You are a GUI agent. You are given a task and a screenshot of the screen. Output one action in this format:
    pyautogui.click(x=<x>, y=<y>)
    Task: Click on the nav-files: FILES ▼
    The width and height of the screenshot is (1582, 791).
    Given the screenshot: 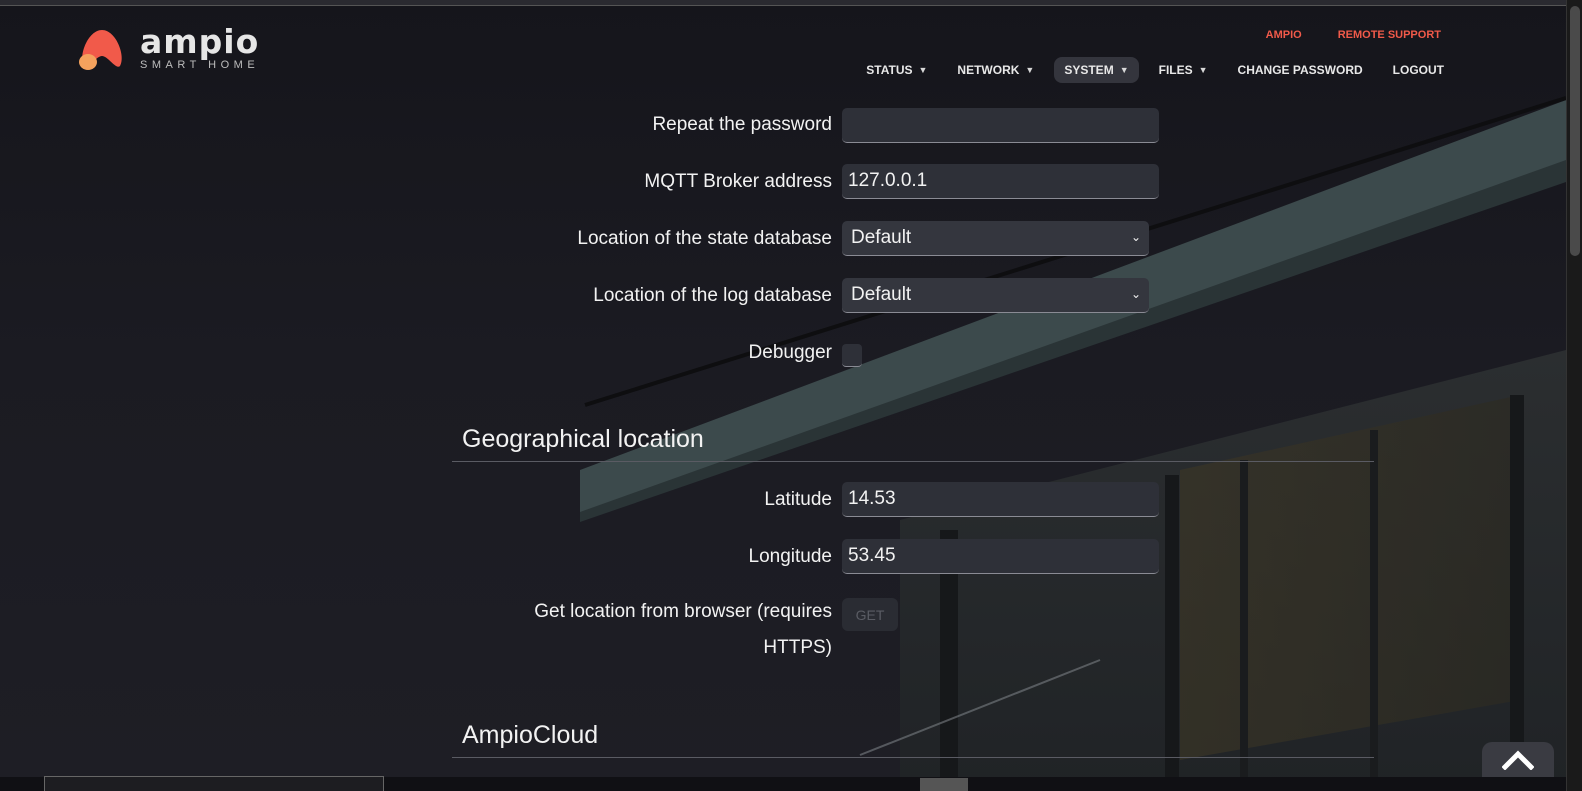 What is the action you would take?
    pyautogui.click(x=1183, y=70)
    